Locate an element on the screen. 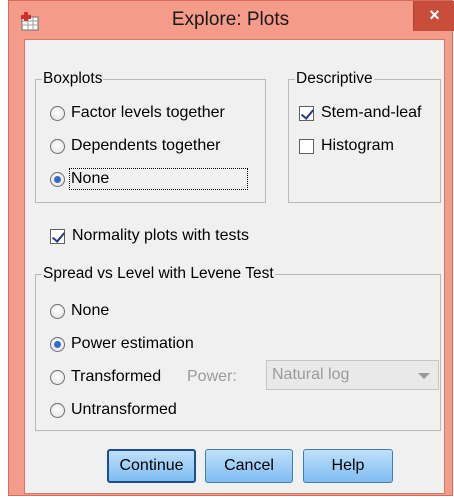 This screenshot has height=499, width=454. continue-button: Continue is located at coordinates (151, 466).